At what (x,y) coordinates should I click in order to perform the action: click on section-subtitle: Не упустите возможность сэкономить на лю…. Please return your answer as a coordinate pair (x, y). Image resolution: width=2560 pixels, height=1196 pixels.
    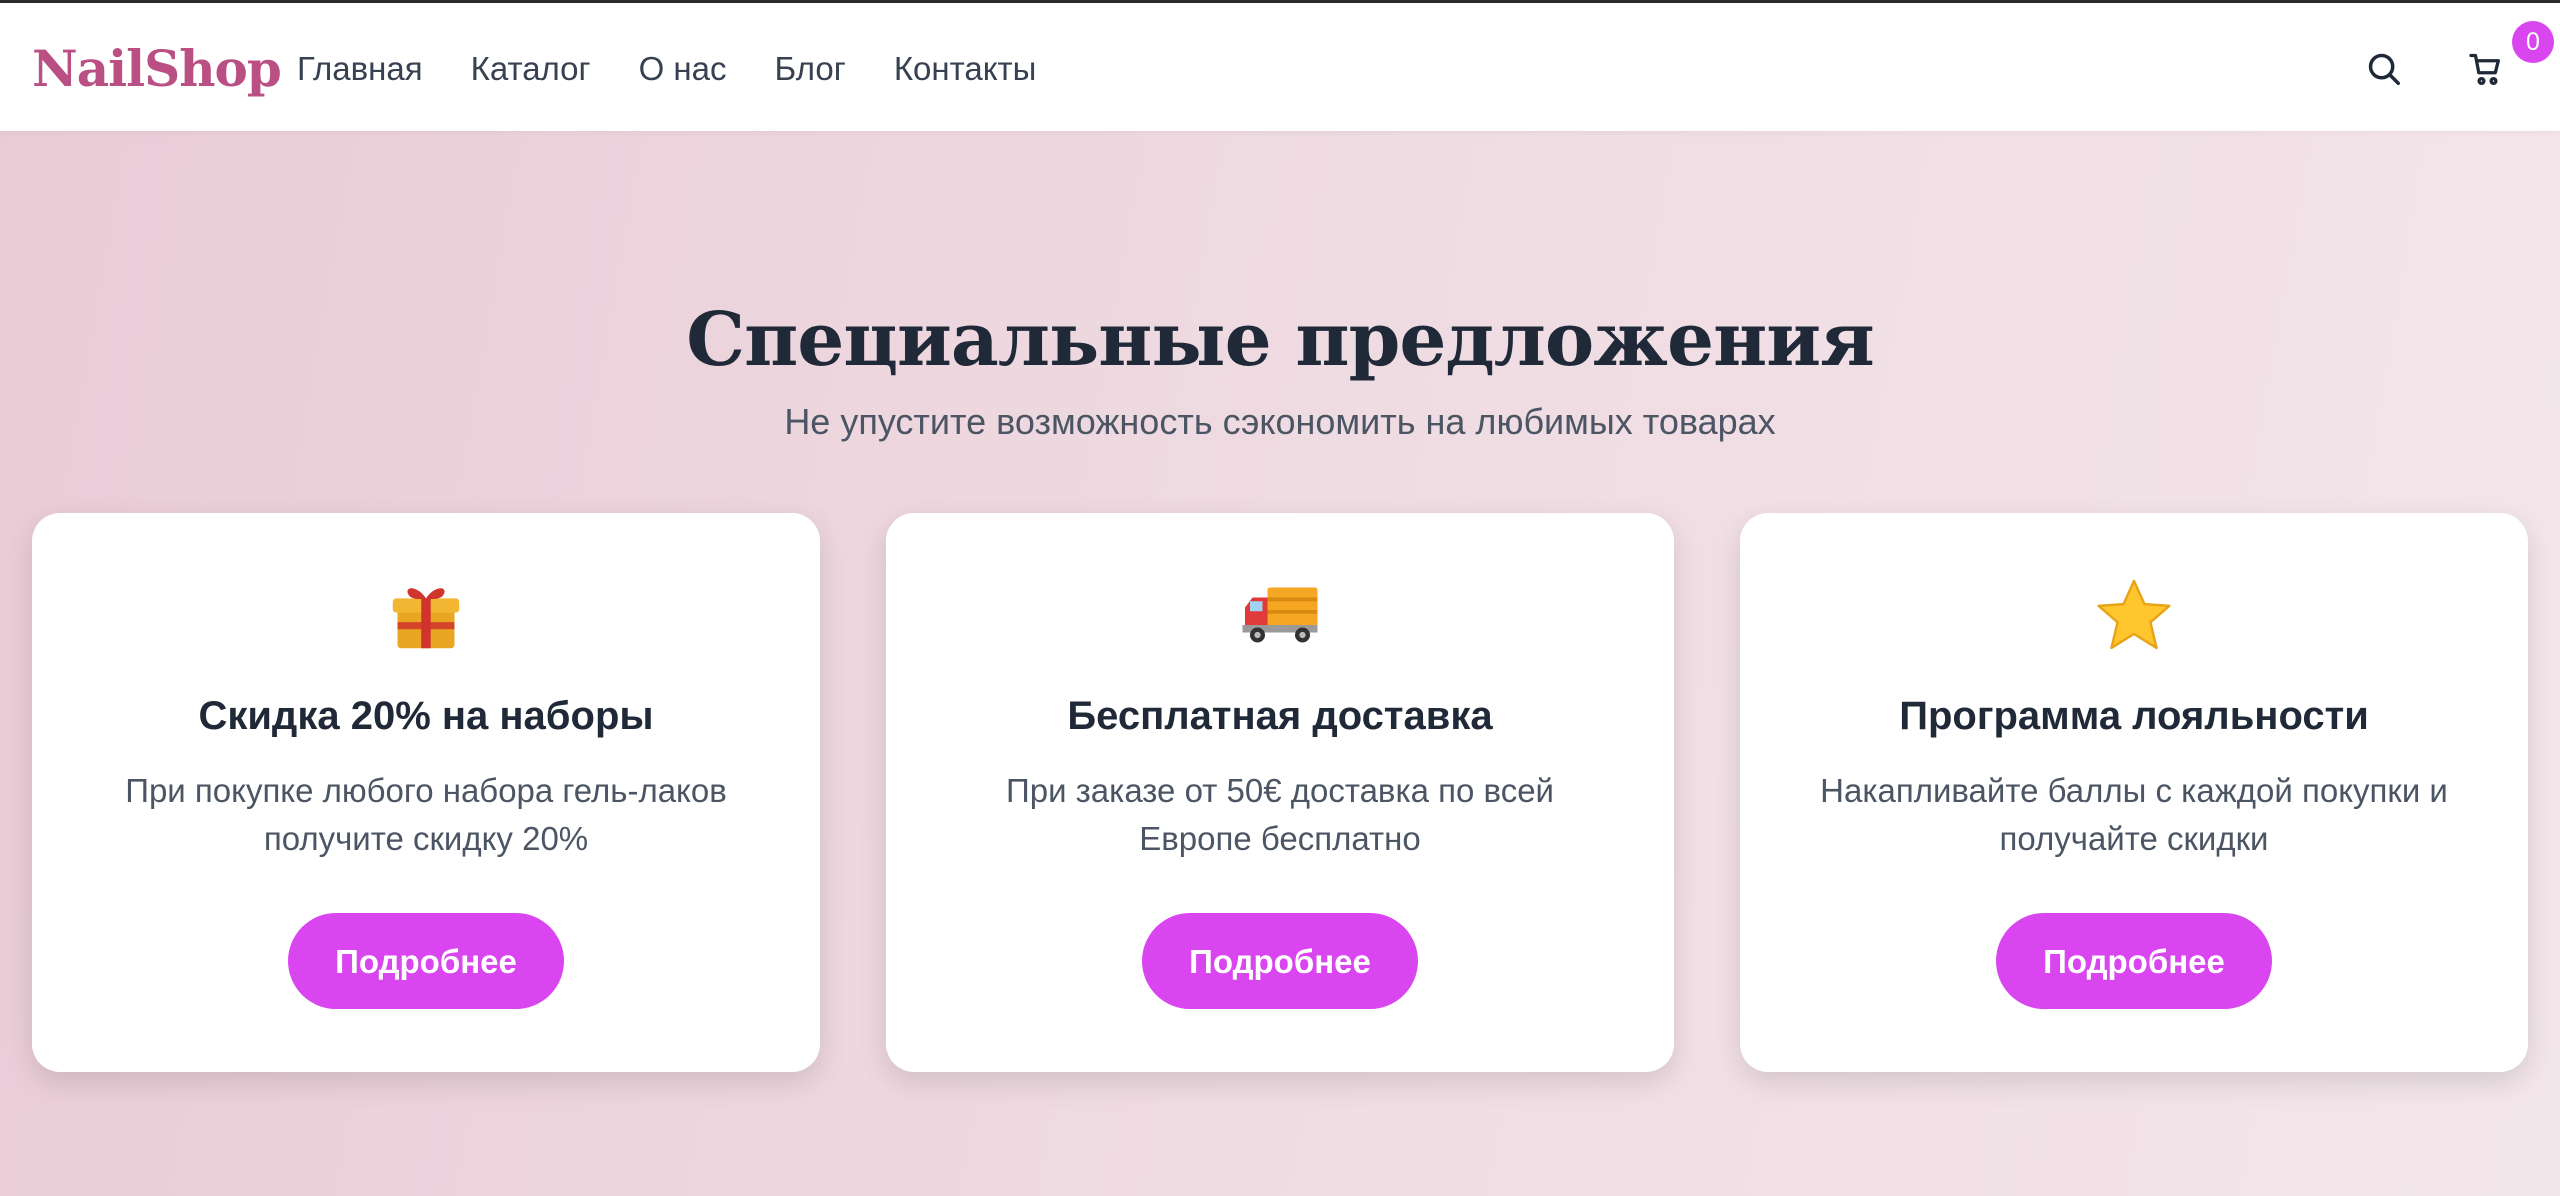
    Looking at the image, I should click on (1280, 421).